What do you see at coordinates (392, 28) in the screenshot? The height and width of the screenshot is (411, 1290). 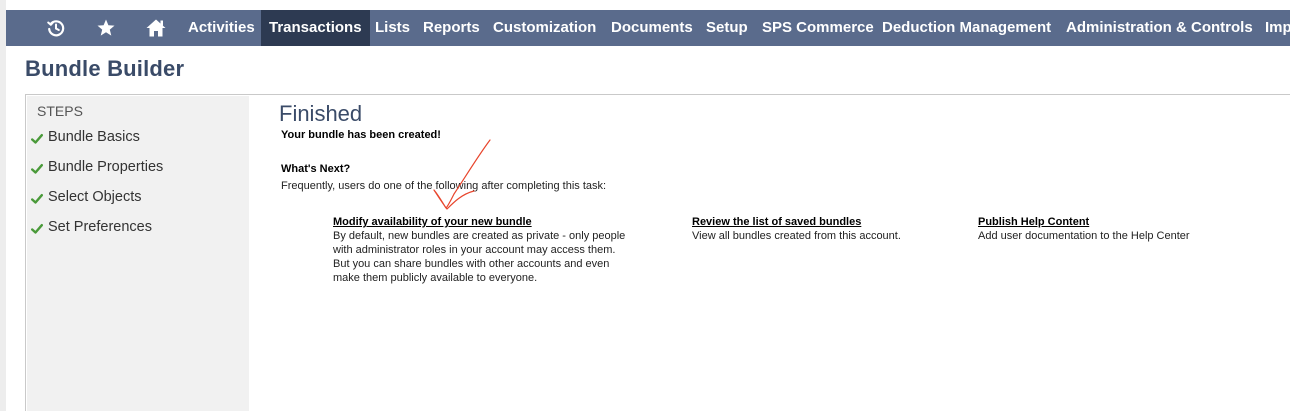 I see `nav-lists: Lists` at bounding box center [392, 28].